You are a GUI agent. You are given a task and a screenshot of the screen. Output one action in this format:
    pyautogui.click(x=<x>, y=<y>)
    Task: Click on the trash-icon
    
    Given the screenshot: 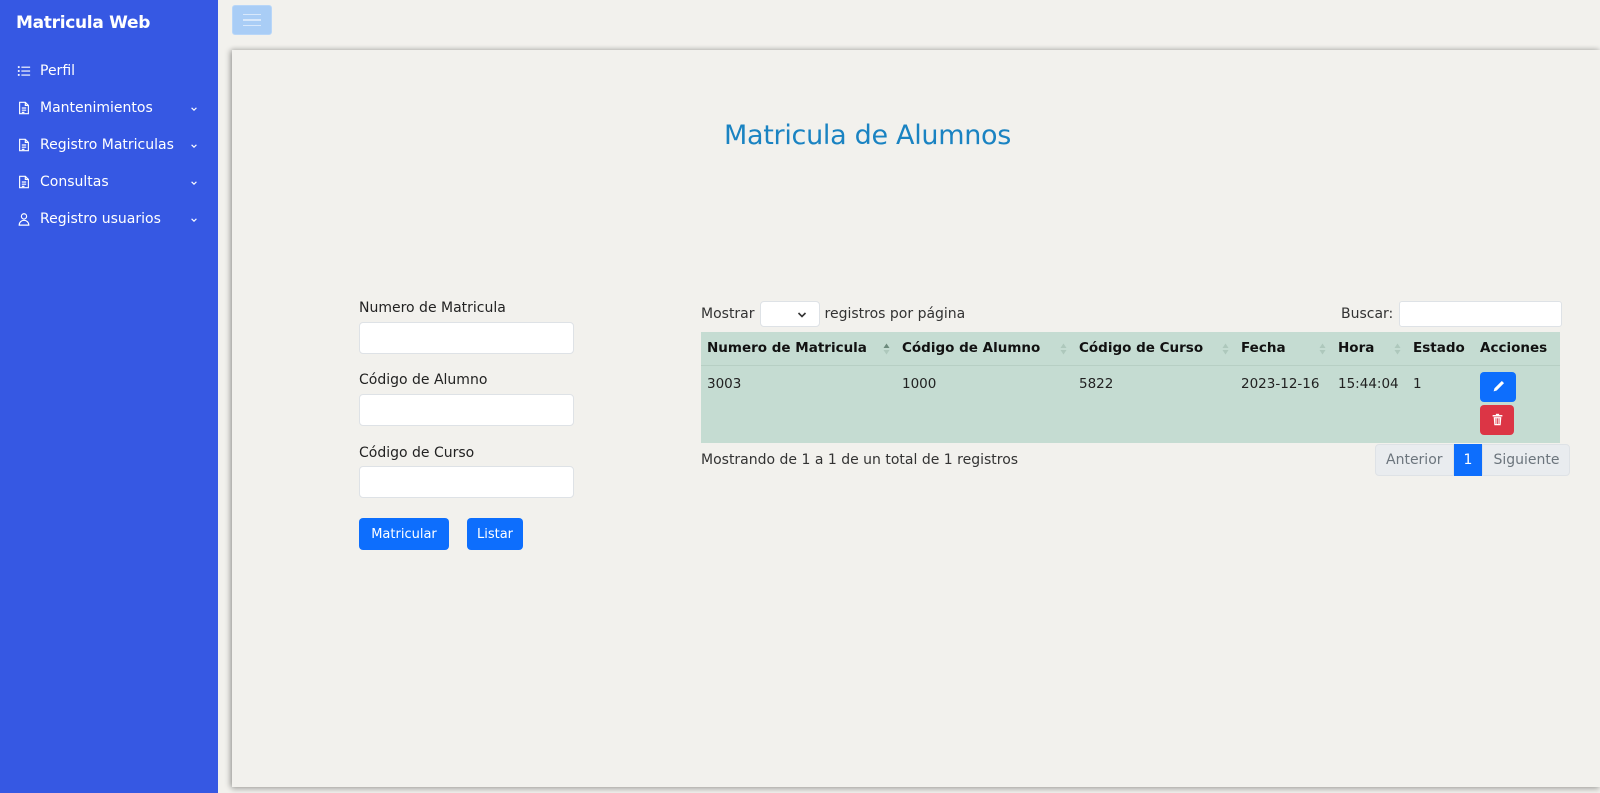 What is the action you would take?
    pyautogui.click(x=1497, y=419)
    